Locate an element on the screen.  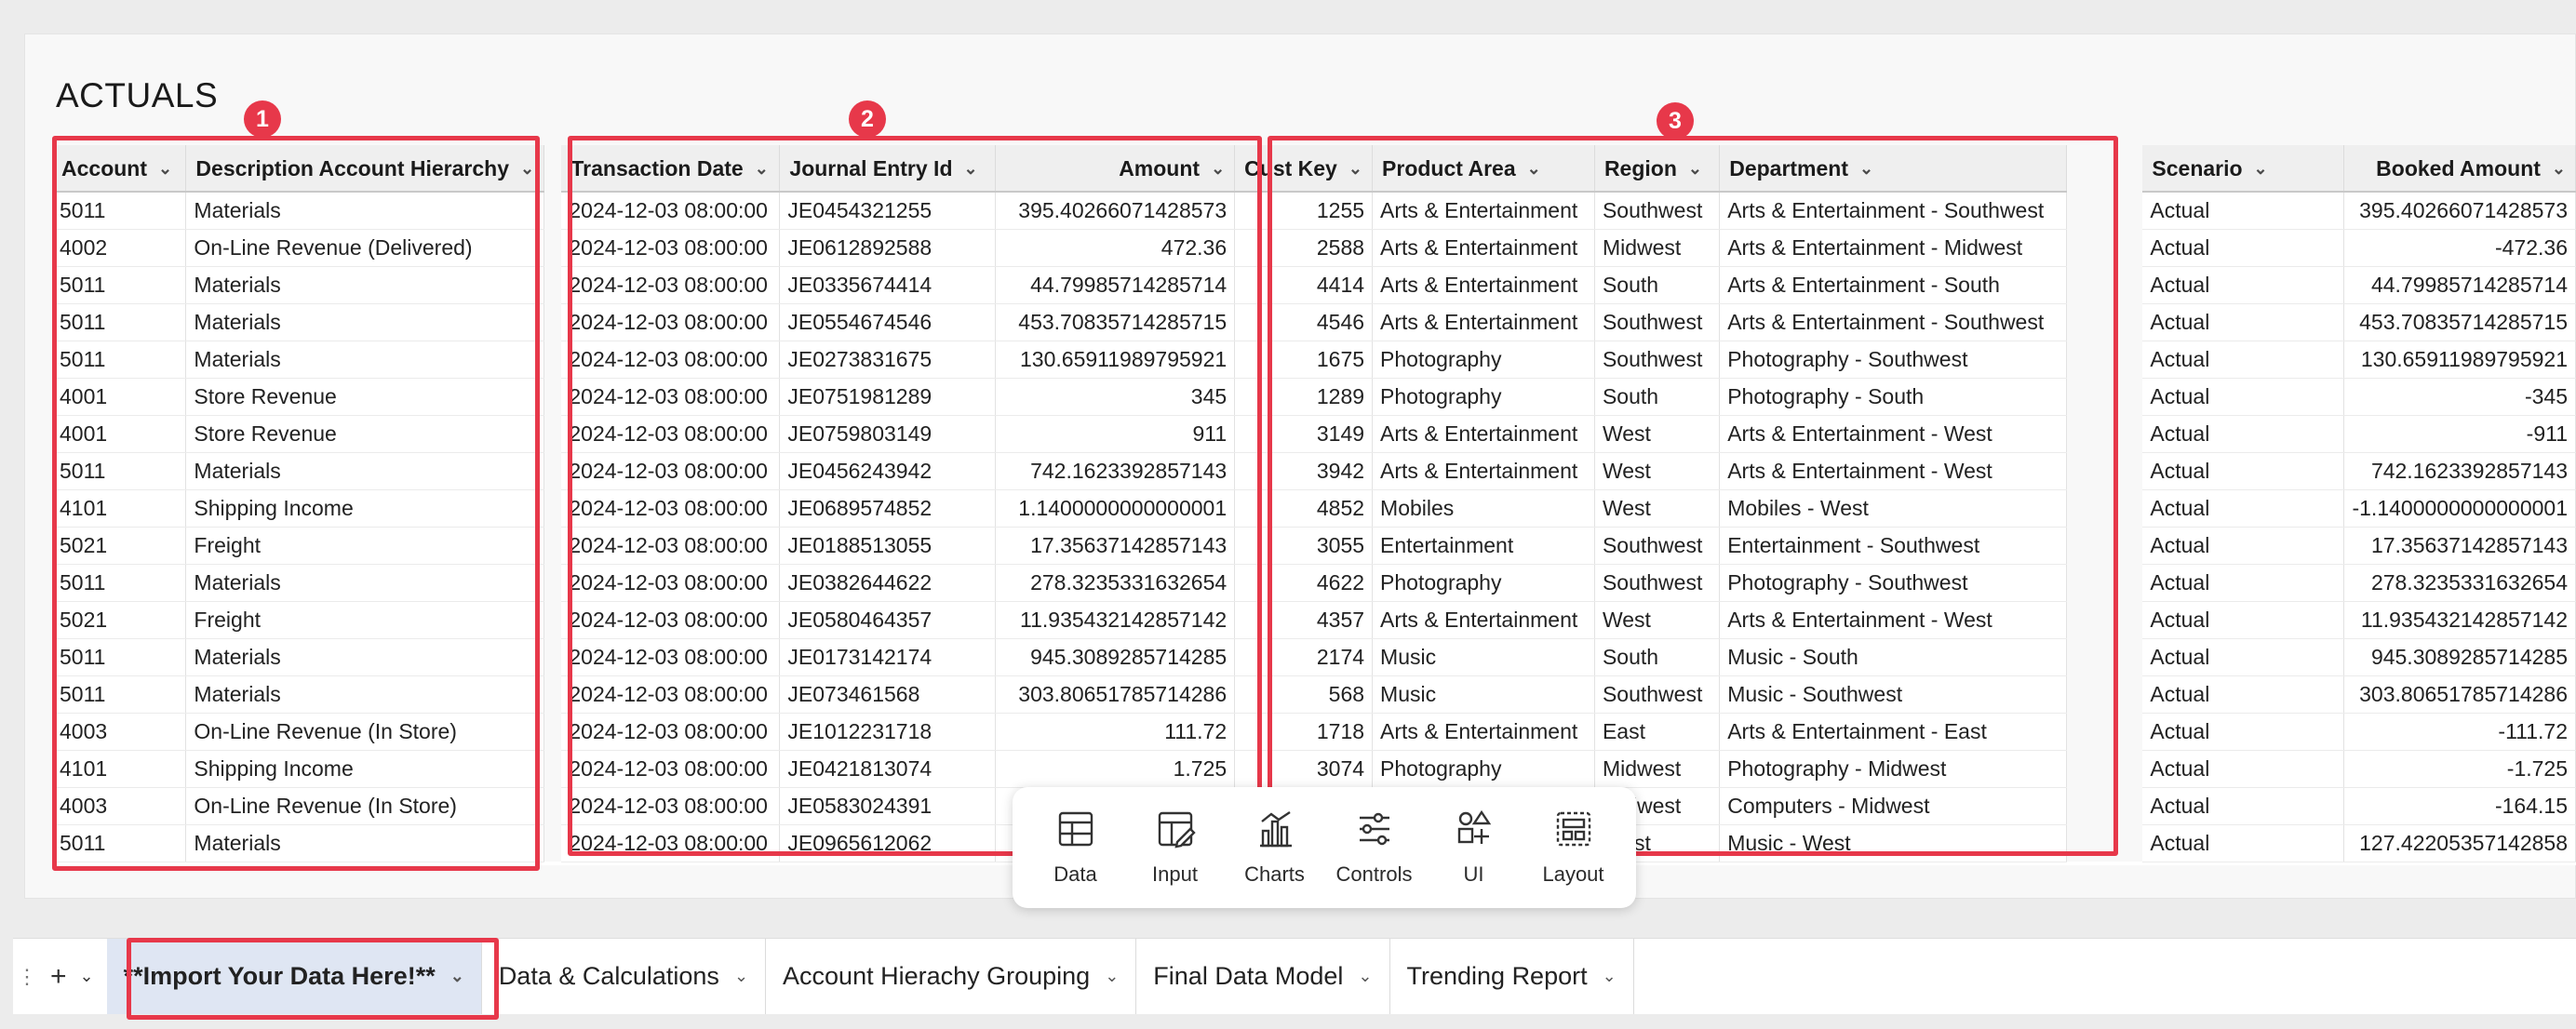
add-page-button: + is located at coordinates (58, 976).